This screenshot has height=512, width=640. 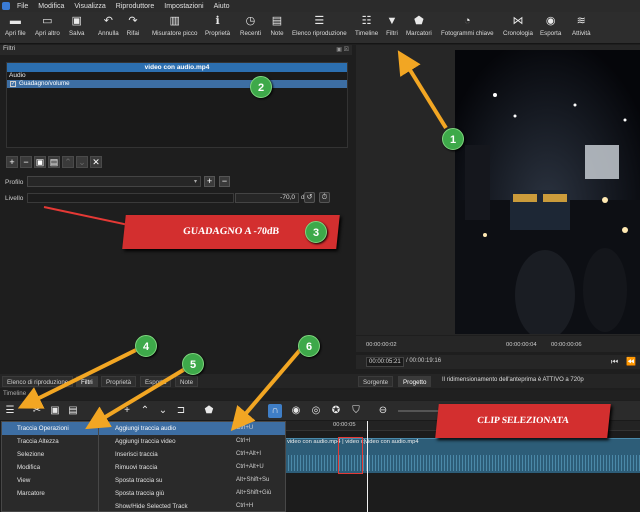 I want to click on submenu-aggiungi-traccia-video: Aggiungi traccia video Ctrl+I, so click(x=192, y=441).